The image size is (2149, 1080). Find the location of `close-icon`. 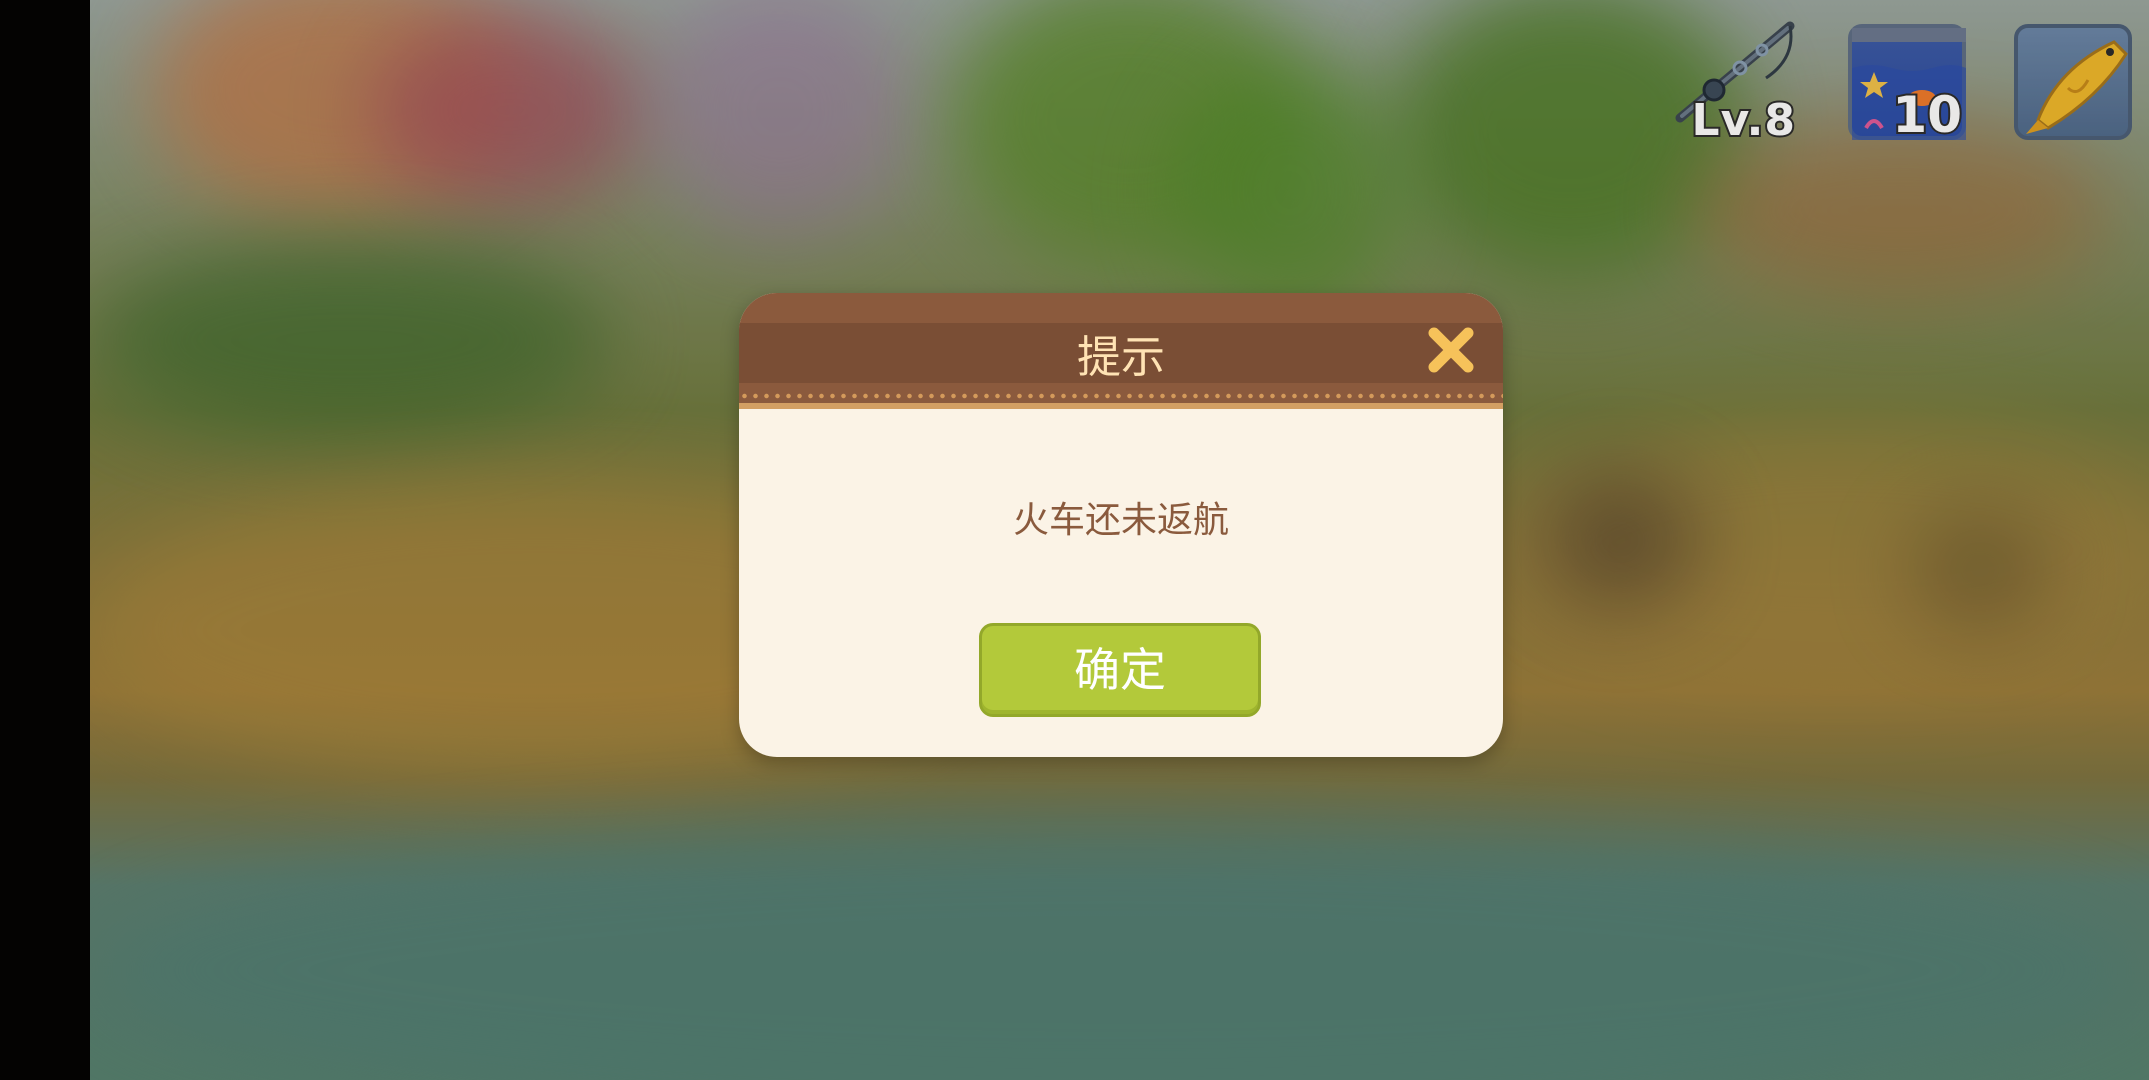

close-icon is located at coordinates (1451, 350).